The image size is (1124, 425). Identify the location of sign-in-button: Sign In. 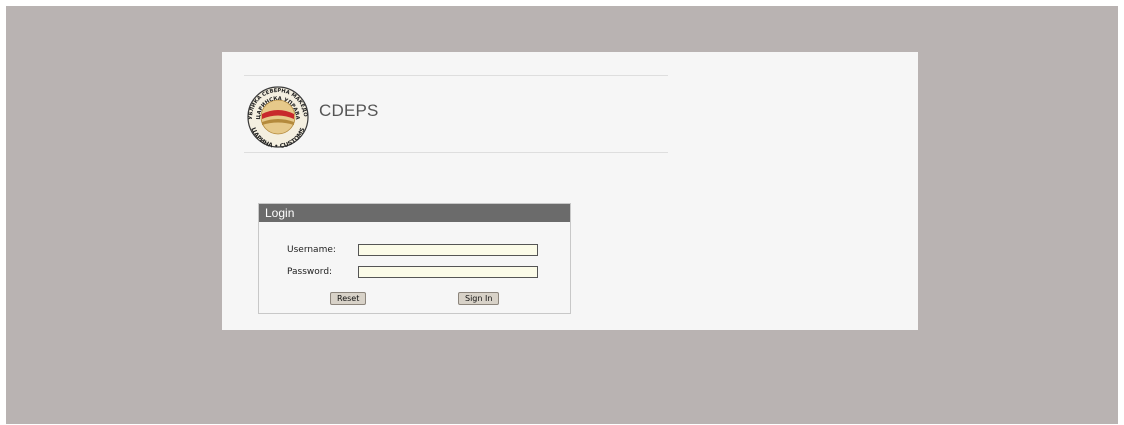
(479, 298).